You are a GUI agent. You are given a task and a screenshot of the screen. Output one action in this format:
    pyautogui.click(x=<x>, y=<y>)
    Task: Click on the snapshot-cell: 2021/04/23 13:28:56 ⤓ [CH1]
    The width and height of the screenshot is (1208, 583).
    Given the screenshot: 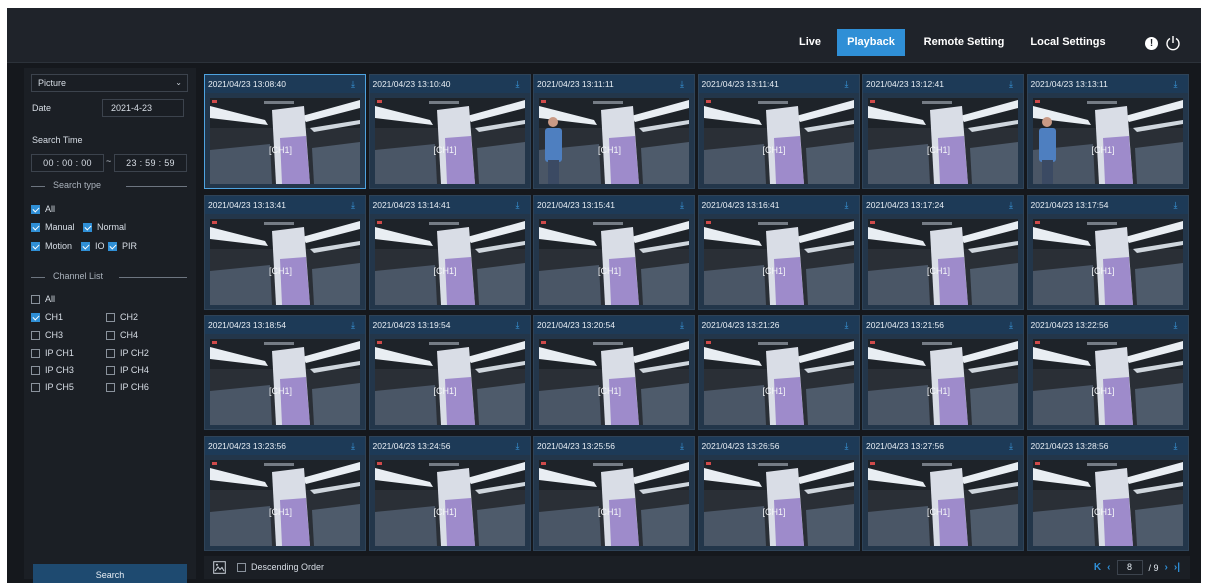 What is the action you would take?
    pyautogui.click(x=1107, y=493)
    